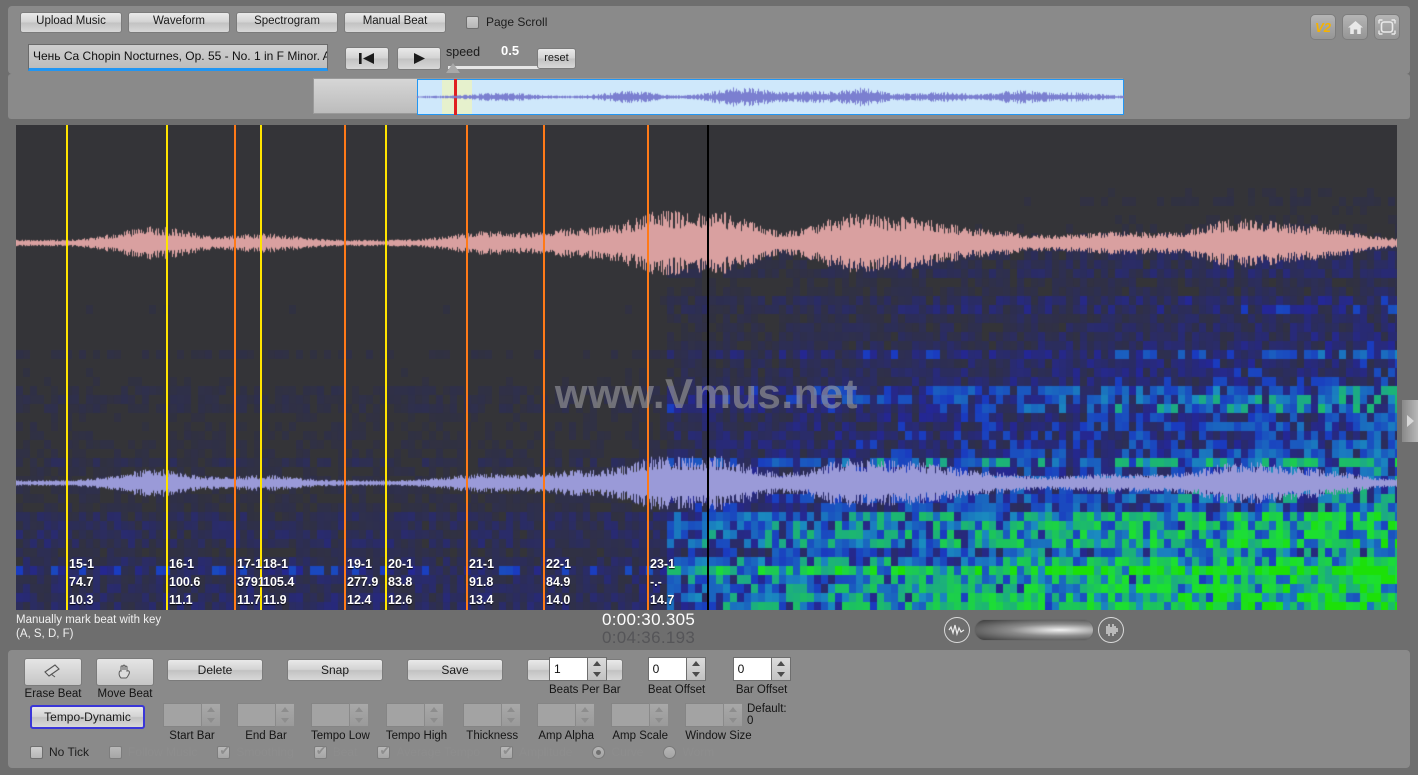  What do you see at coordinates (400, 600) in the screenshot?
I see `beat-time-value: 12.6` at bounding box center [400, 600].